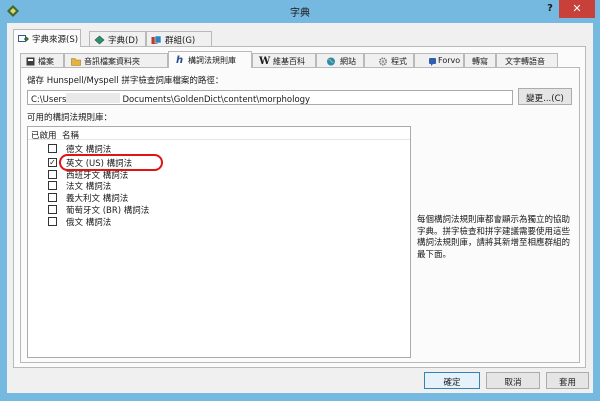  Describe the element at coordinates (219, 198) in the screenshot. I see `list-item: 義大利文 構詞法` at that location.